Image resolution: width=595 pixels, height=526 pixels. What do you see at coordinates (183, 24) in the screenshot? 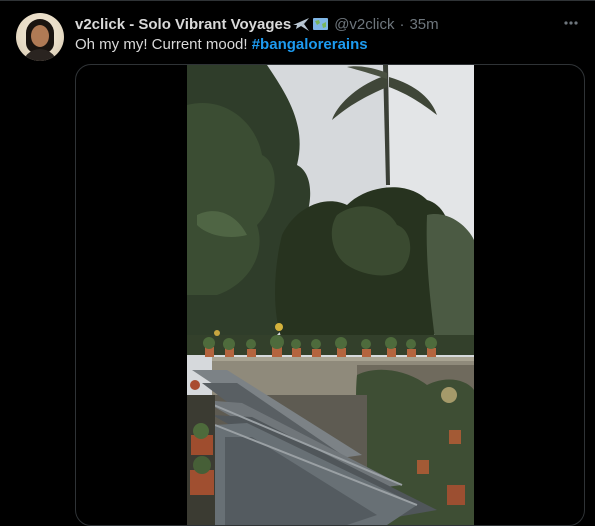
I see `display-name: v2click - Solo Vibrant Voyages` at bounding box center [183, 24].